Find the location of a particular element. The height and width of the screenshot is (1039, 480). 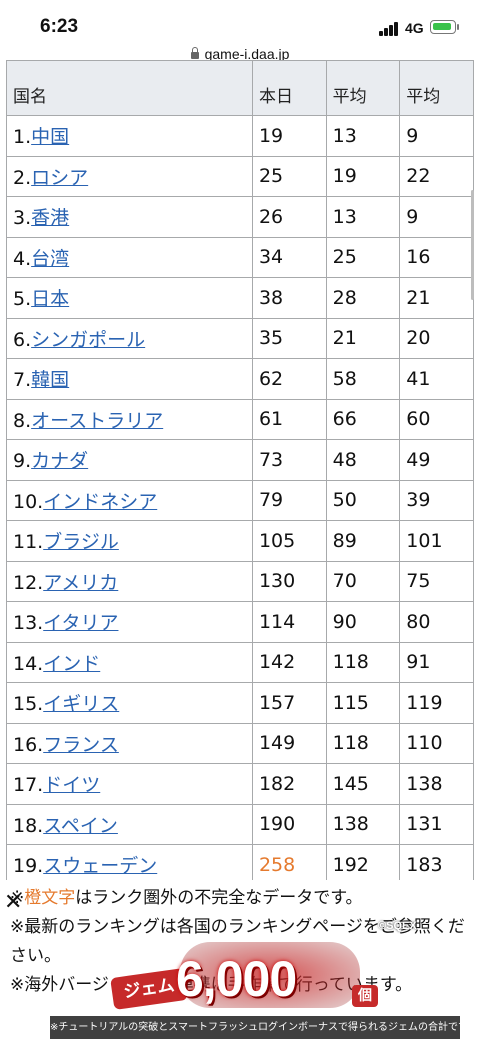

country-link: シンガポール is located at coordinates (88, 340).